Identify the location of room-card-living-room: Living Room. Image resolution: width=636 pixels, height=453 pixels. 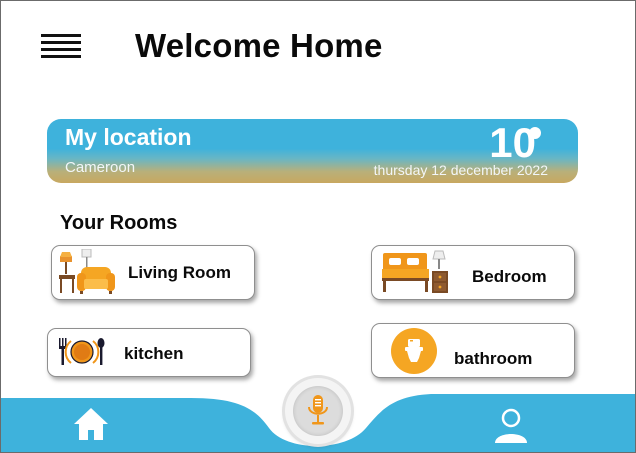
(153, 272).